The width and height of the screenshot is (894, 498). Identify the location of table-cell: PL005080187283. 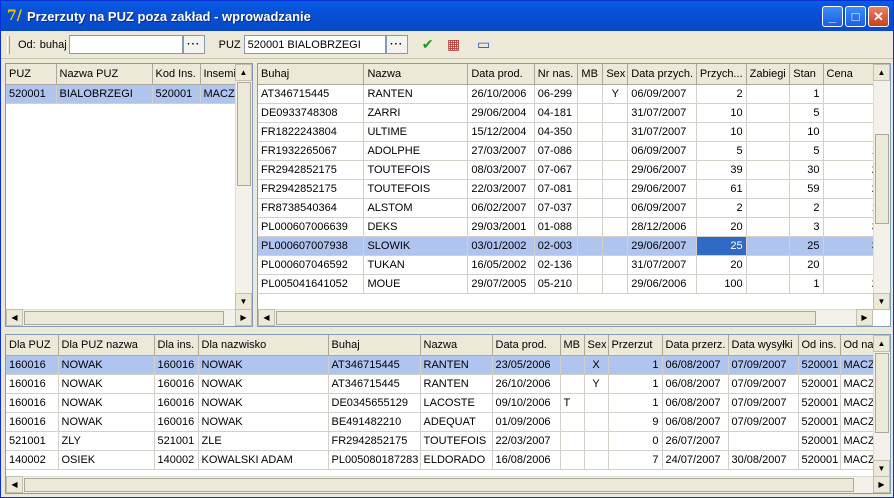
(374, 460).